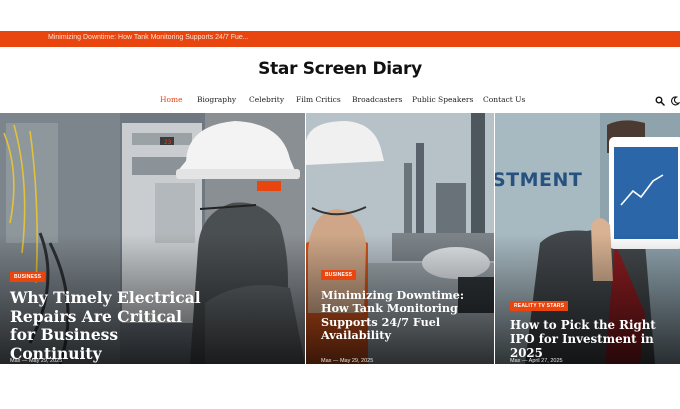  Describe the element at coordinates (660, 101) in the screenshot. I see `search-icon` at that location.